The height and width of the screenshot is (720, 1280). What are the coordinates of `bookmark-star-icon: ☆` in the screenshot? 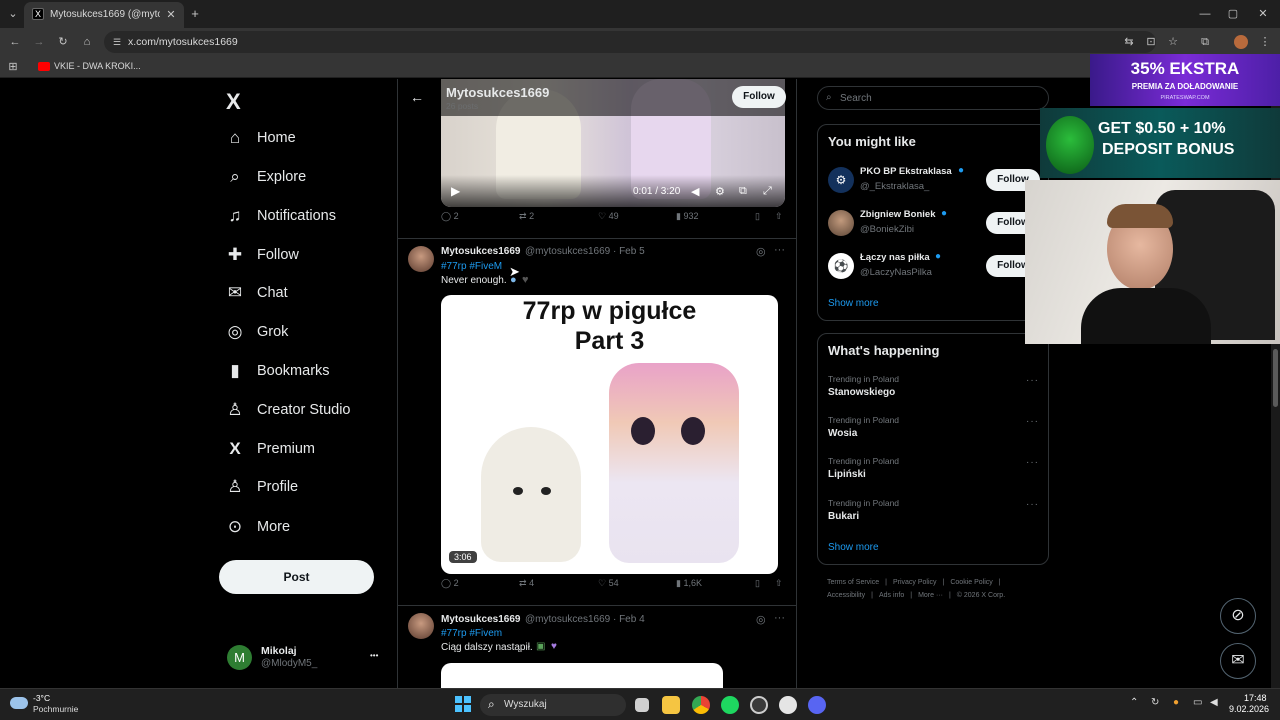 It's located at (1173, 42).